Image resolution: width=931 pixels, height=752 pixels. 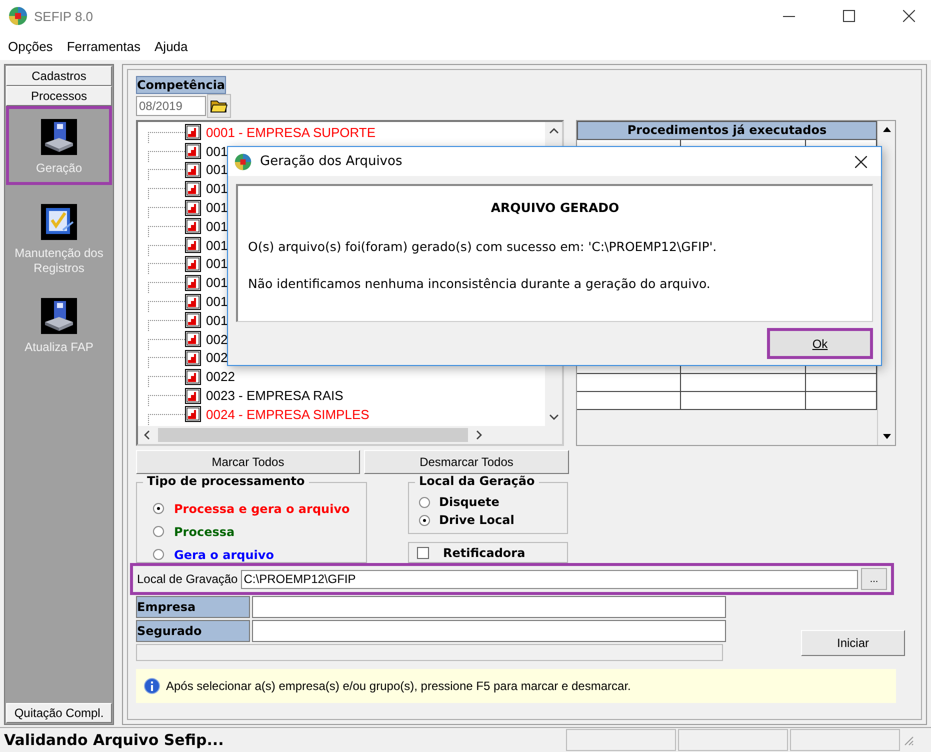 I want to click on radio-label: Drive Local, so click(x=476, y=520).